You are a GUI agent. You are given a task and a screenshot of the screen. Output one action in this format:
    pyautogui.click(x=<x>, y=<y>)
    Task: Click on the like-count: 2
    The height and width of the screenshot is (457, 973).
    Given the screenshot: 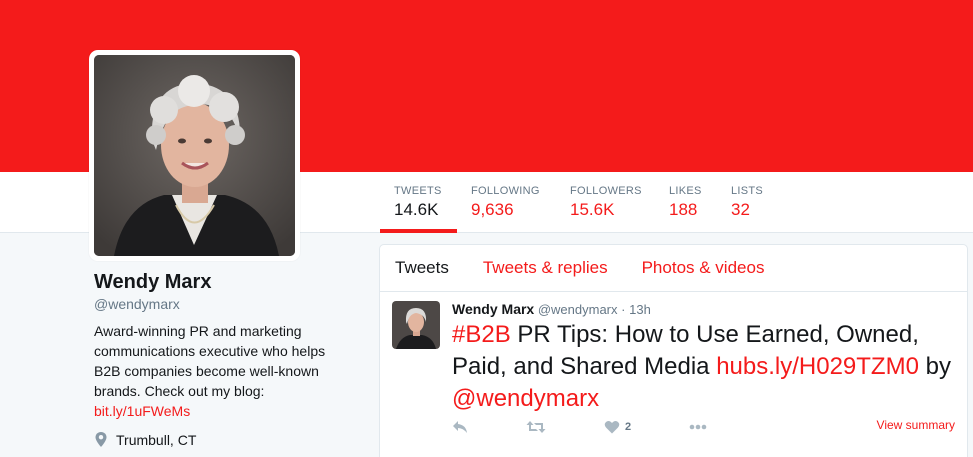 What is the action you would take?
    pyautogui.click(x=628, y=427)
    